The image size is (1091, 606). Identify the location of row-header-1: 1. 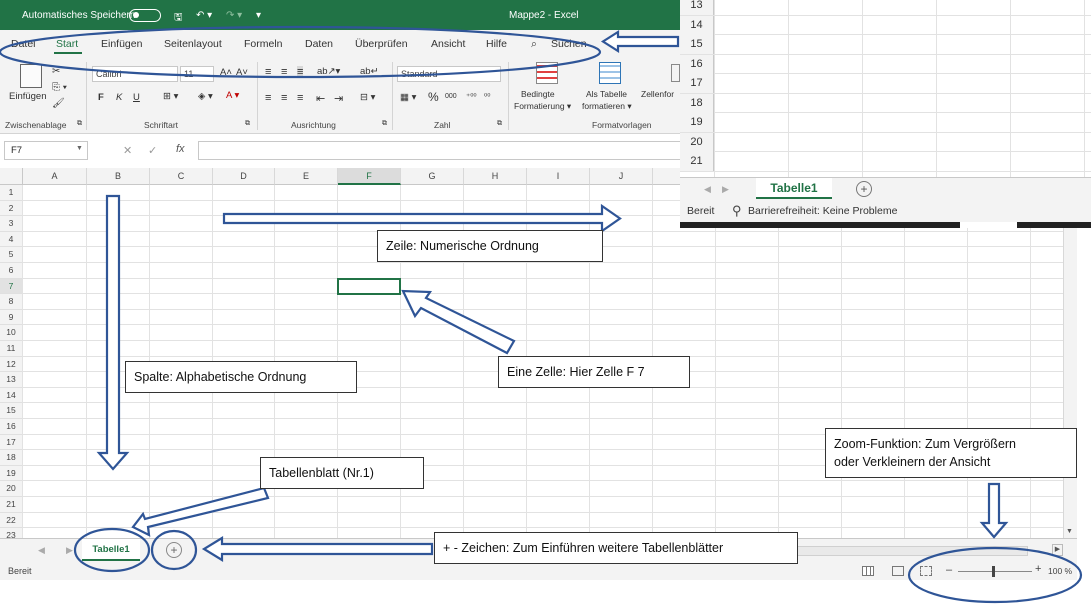
(11, 193).